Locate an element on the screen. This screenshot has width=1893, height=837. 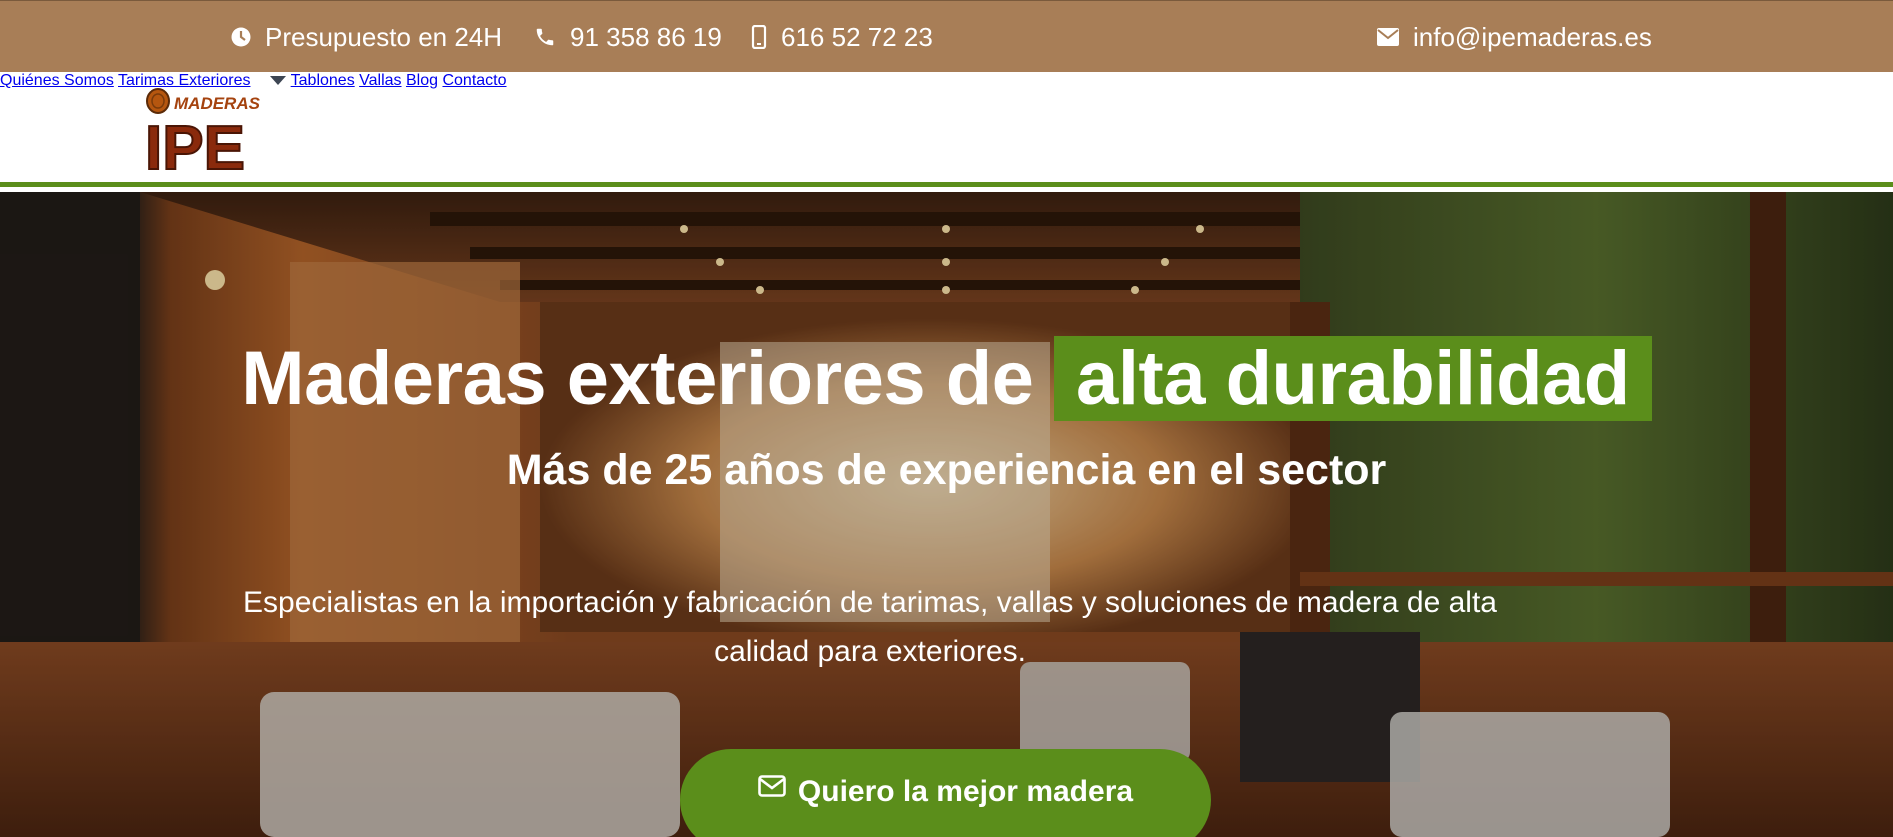
nav-label: Blog is located at coordinates (422, 80).